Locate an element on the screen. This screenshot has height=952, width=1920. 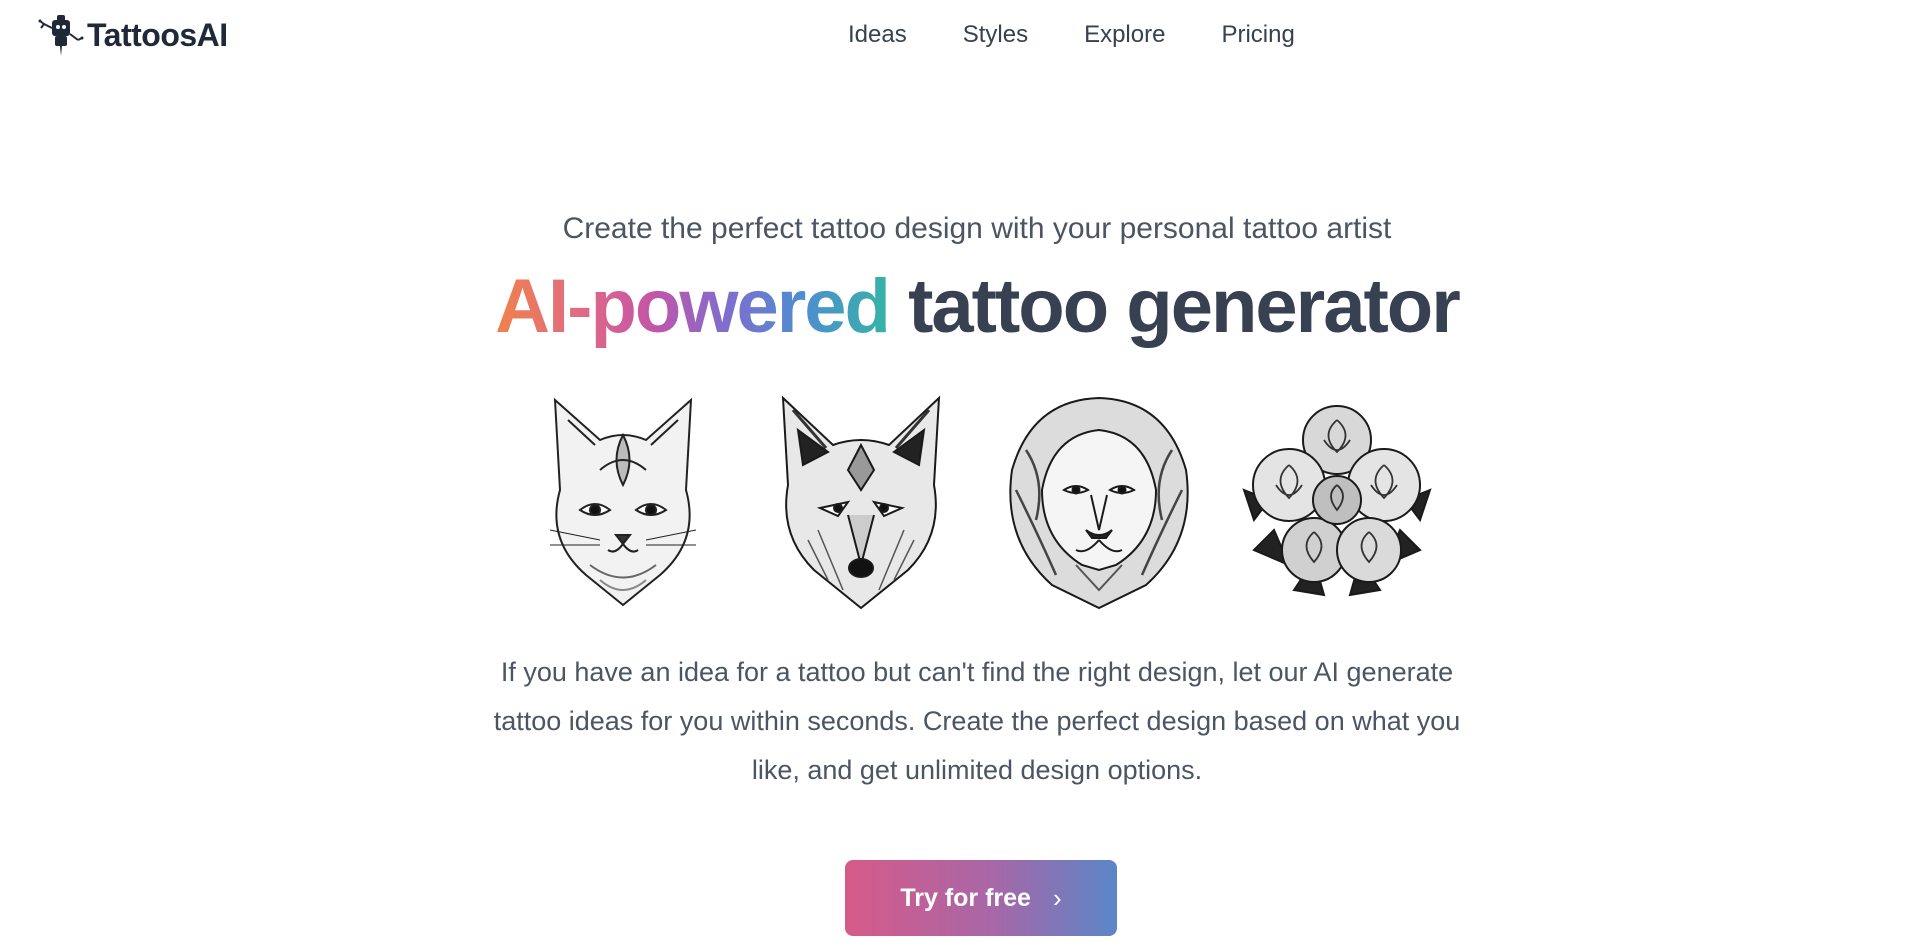
logo-link: TattoosAI is located at coordinates (132, 35).